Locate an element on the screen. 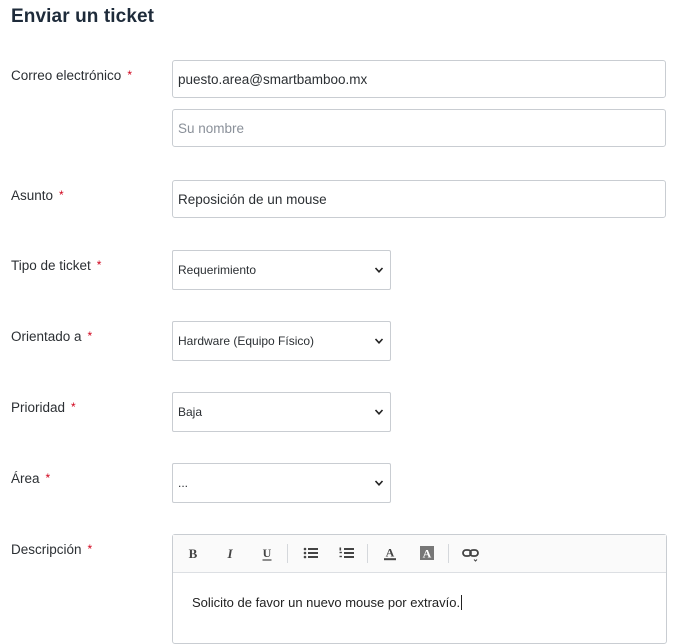 This screenshot has height=644, width=686. priority-selected: Baja is located at coordinates (190, 412).